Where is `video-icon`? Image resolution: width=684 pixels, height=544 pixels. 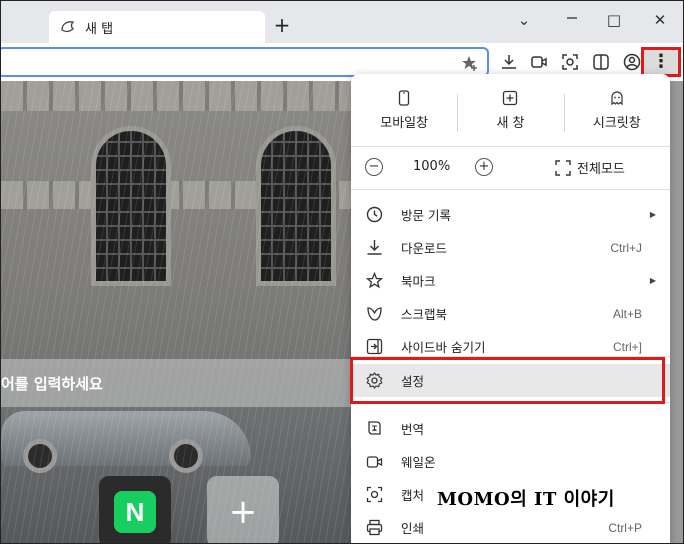 video-icon is located at coordinates (539, 62).